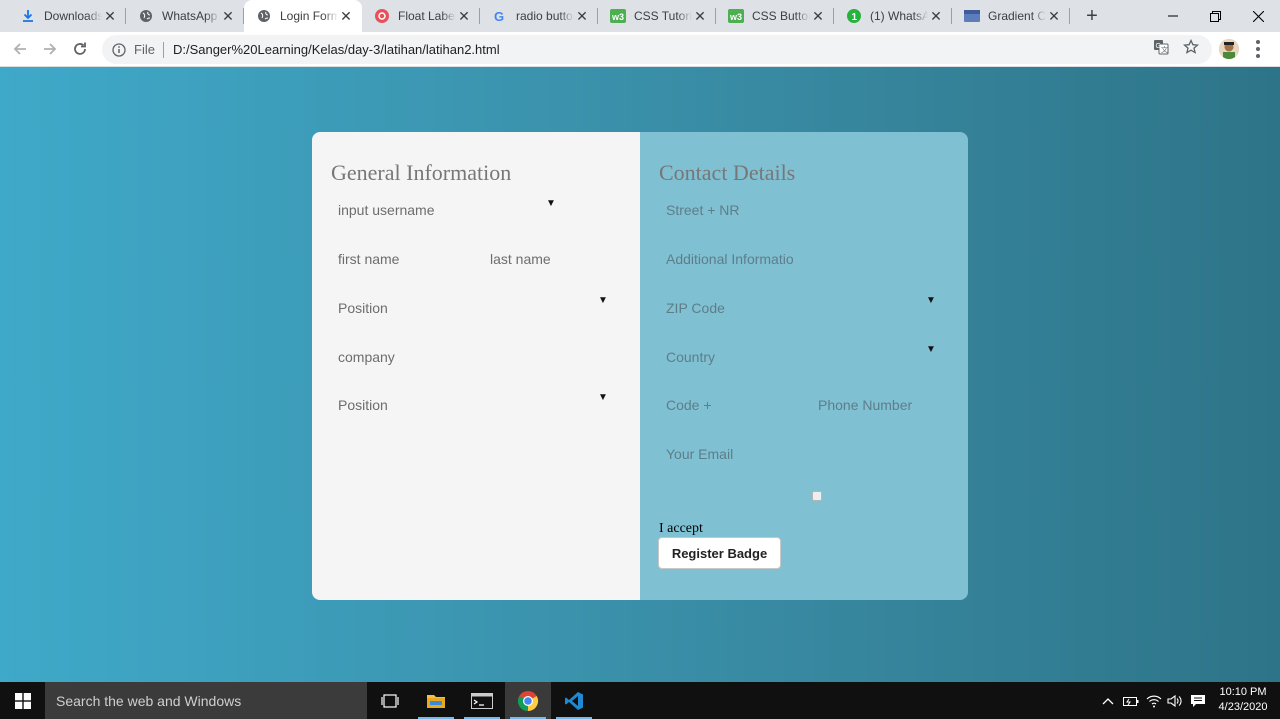  I want to click on tab-gradient-css: Gradient CSS ✕, so click(1011, 16).